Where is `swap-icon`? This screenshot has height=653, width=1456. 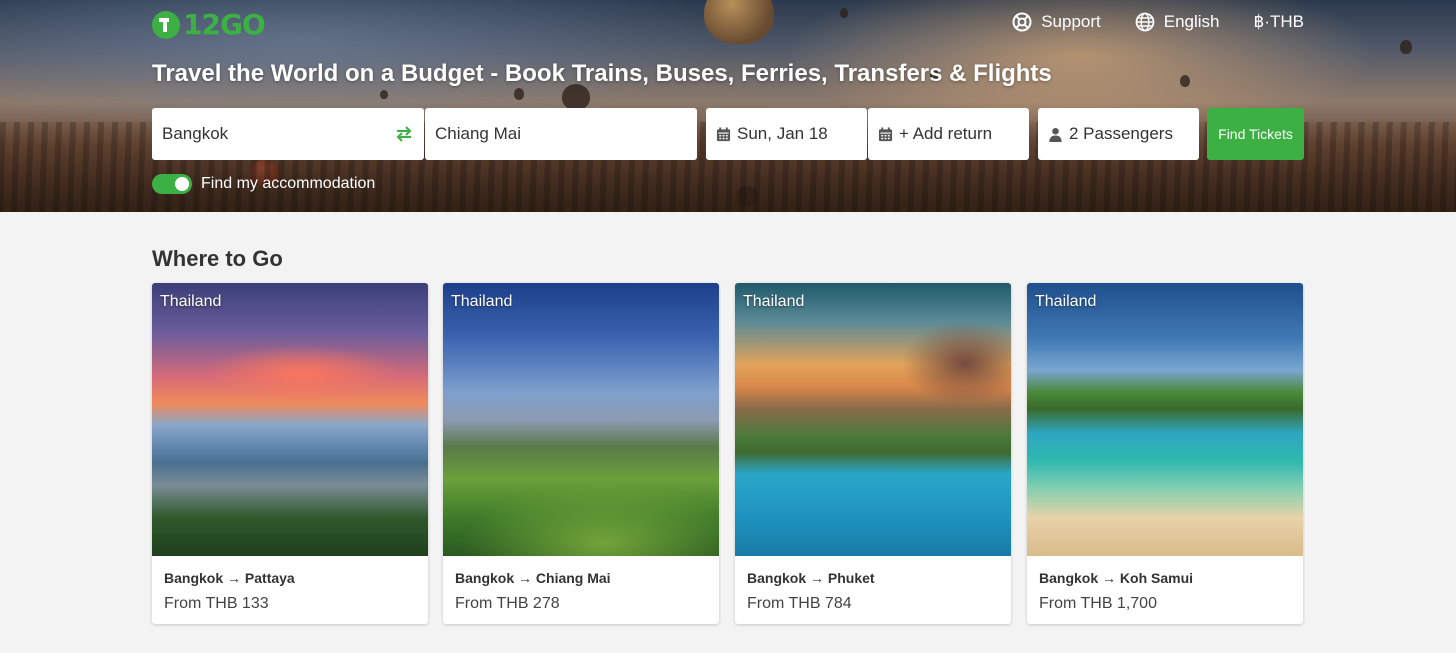 swap-icon is located at coordinates (404, 134).